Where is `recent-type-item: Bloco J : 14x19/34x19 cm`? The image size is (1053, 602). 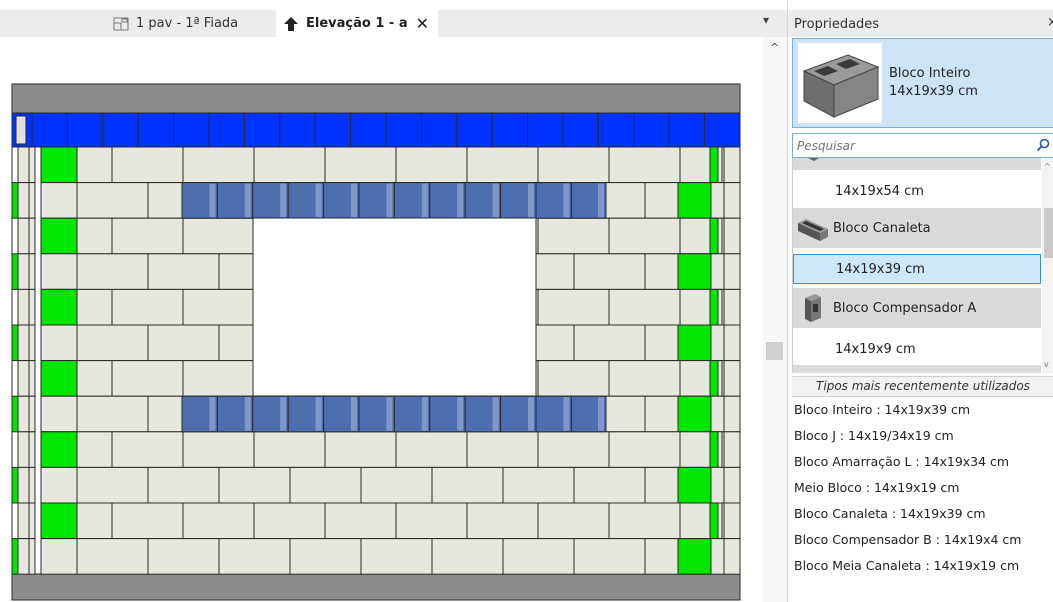 recent-type-item: Bloco J : 14x19/34x19 cm is located at coordinates (874, 436).